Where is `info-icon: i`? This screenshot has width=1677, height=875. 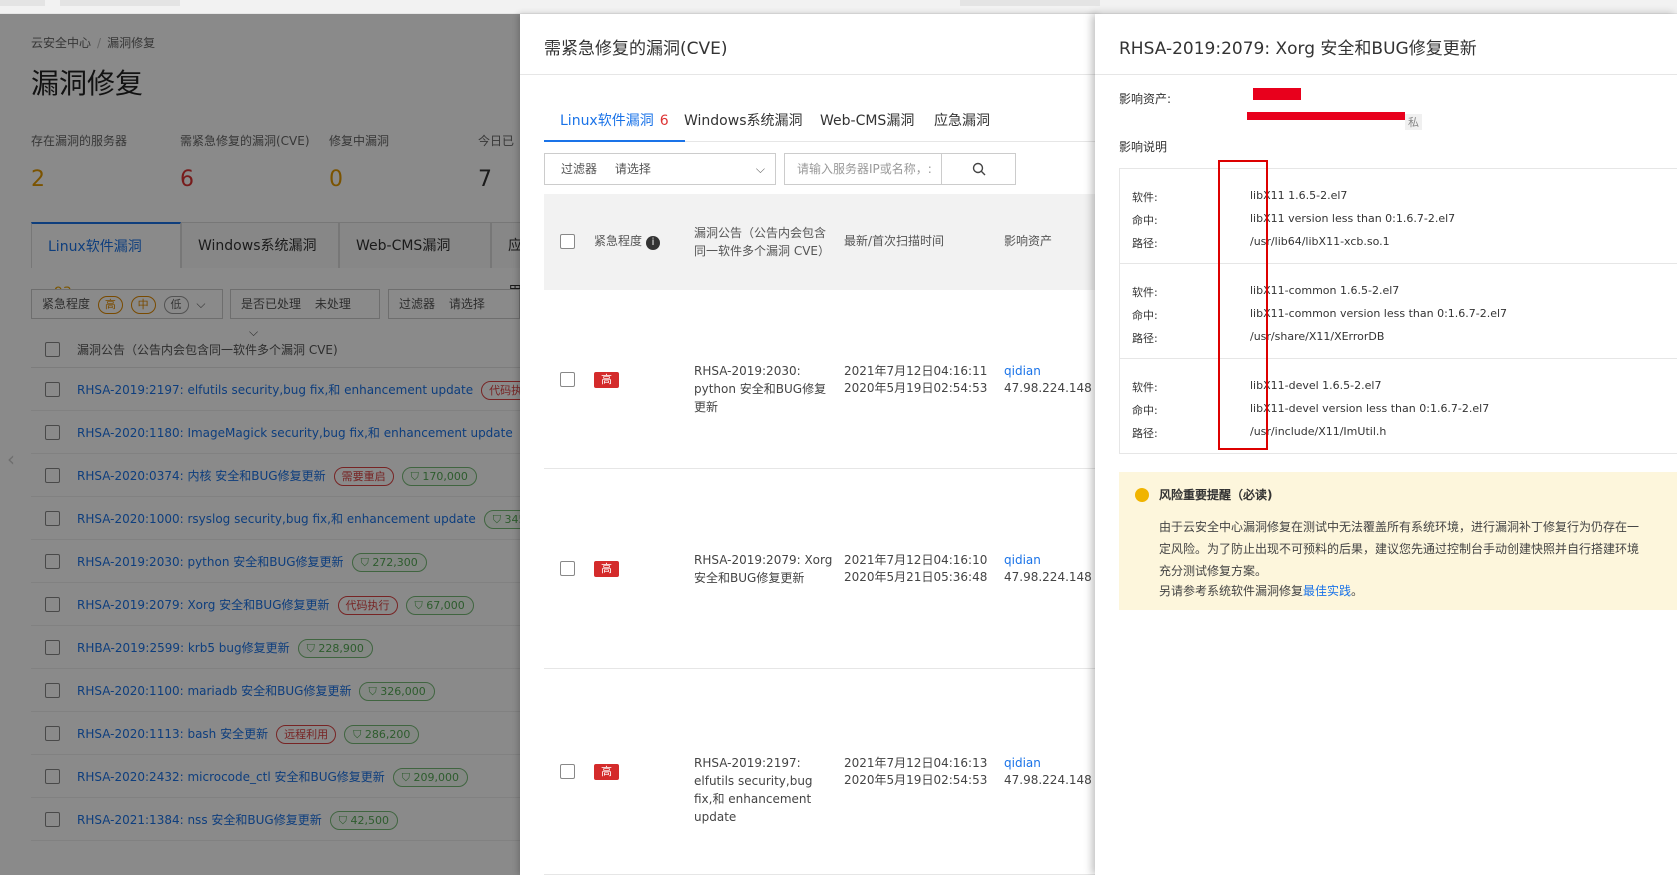 info-icon: i is located at coordinates (653, 243).